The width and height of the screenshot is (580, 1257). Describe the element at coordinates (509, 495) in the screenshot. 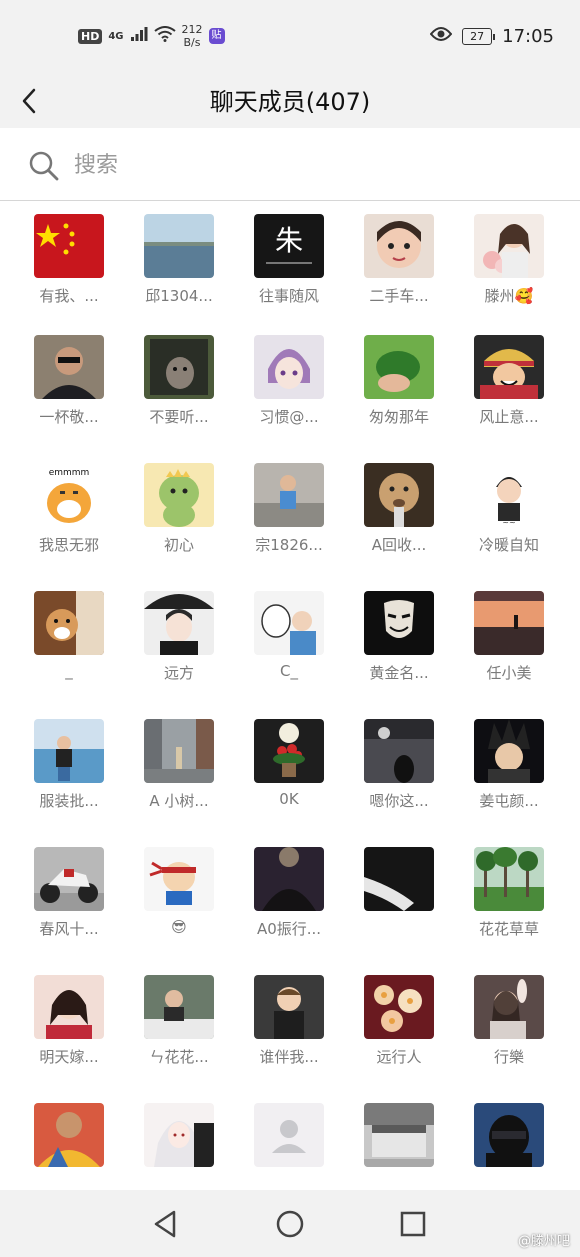

I see `member-avatar: ~~` at that location.